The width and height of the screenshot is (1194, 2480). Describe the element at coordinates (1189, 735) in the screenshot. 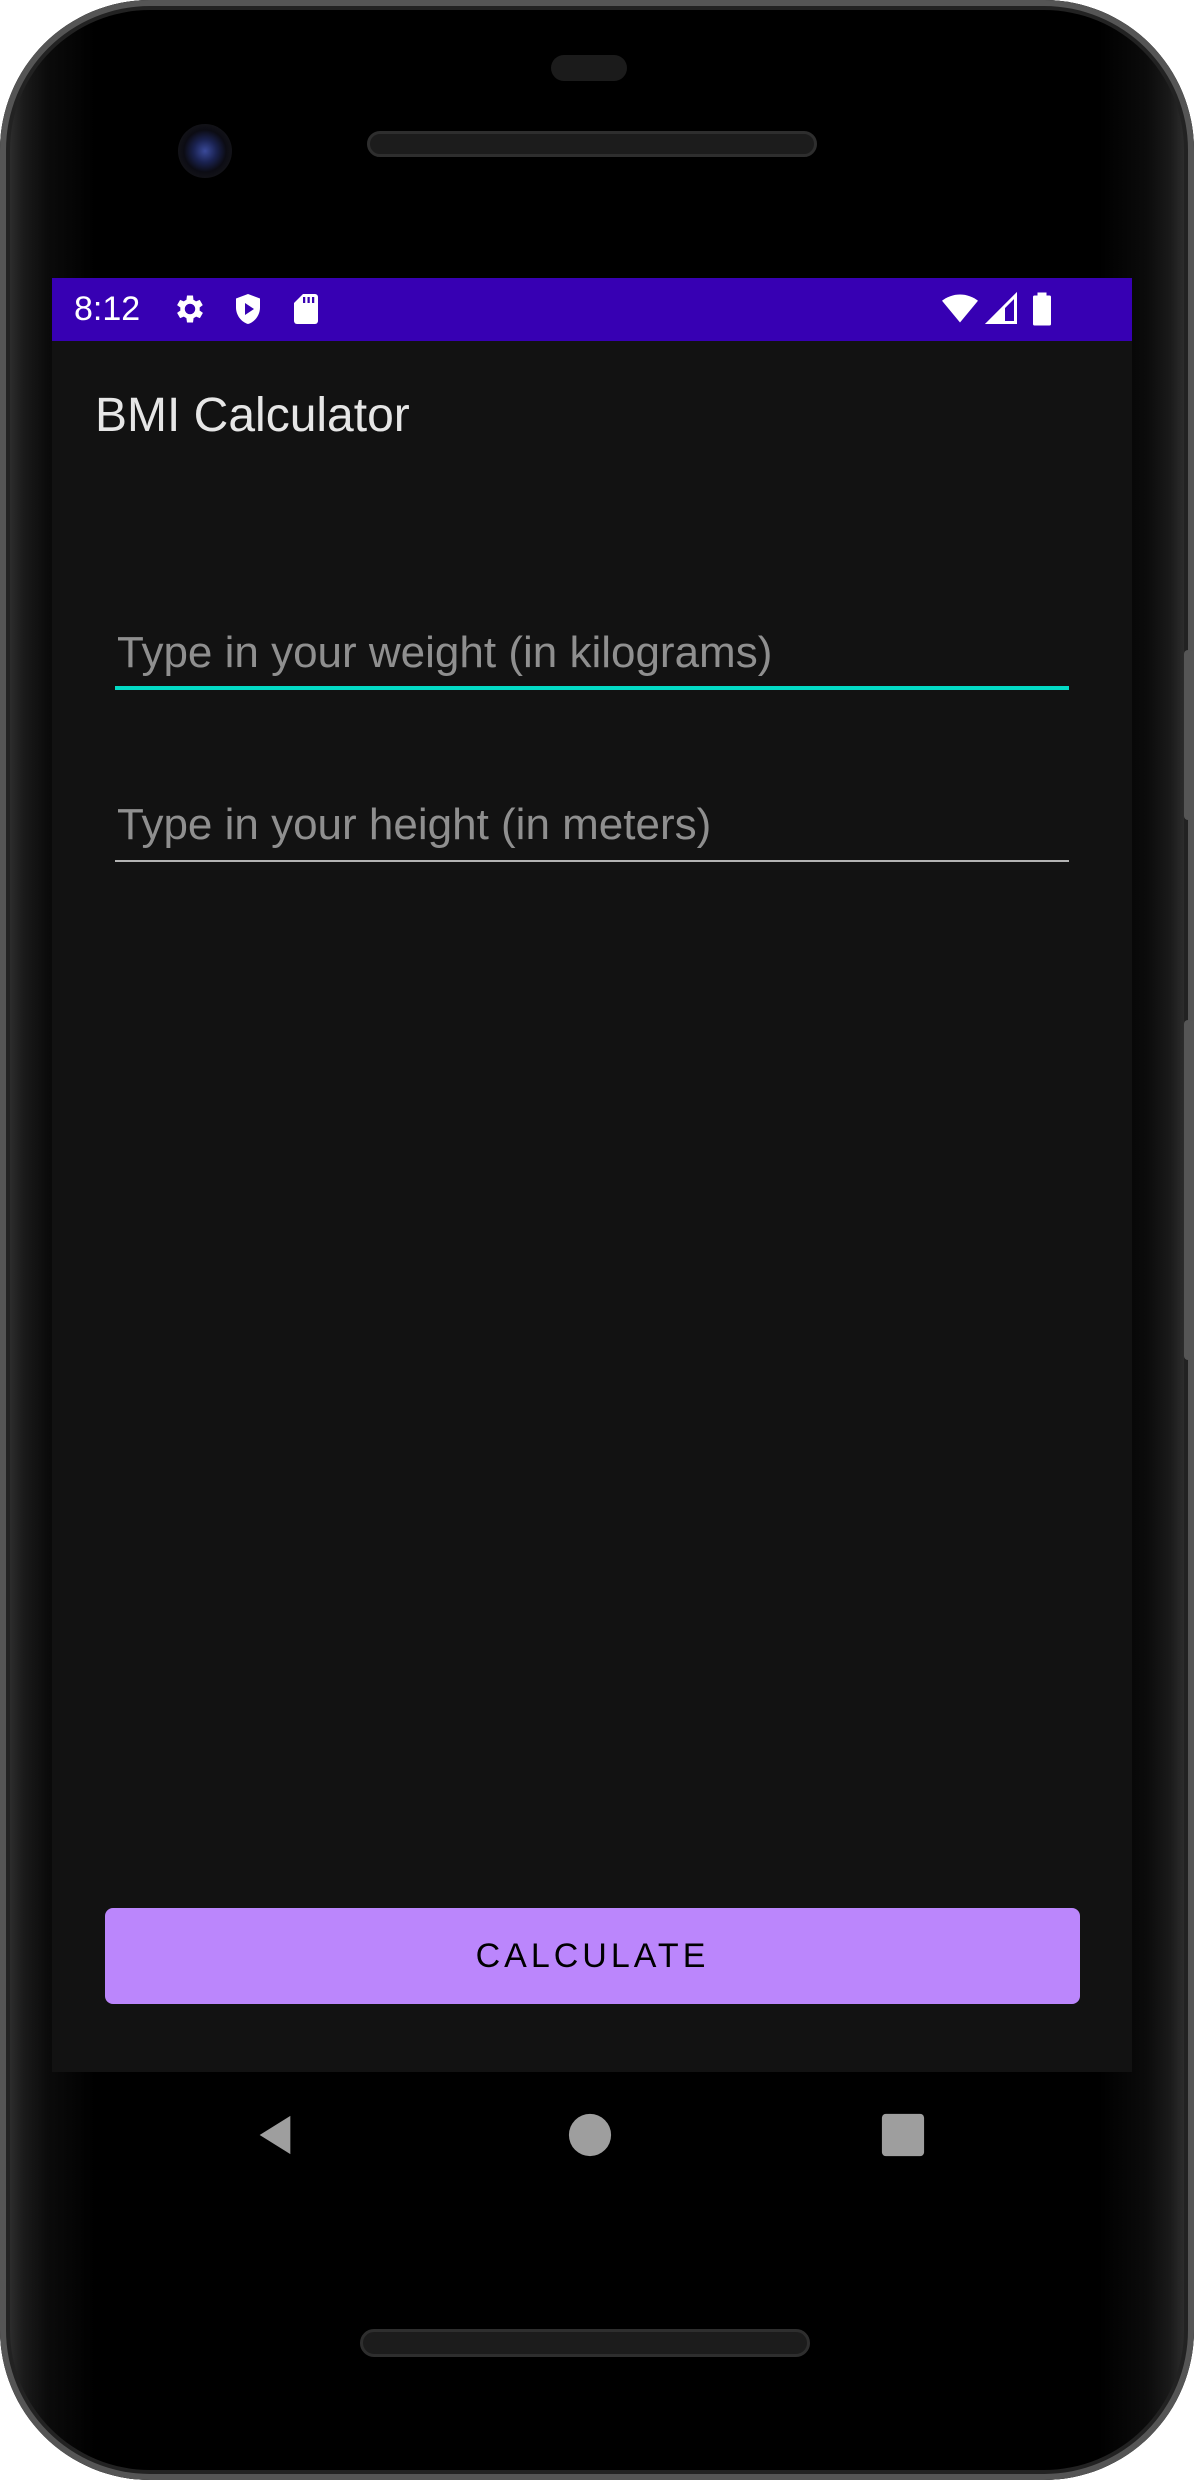

I see `power-button` at that location.